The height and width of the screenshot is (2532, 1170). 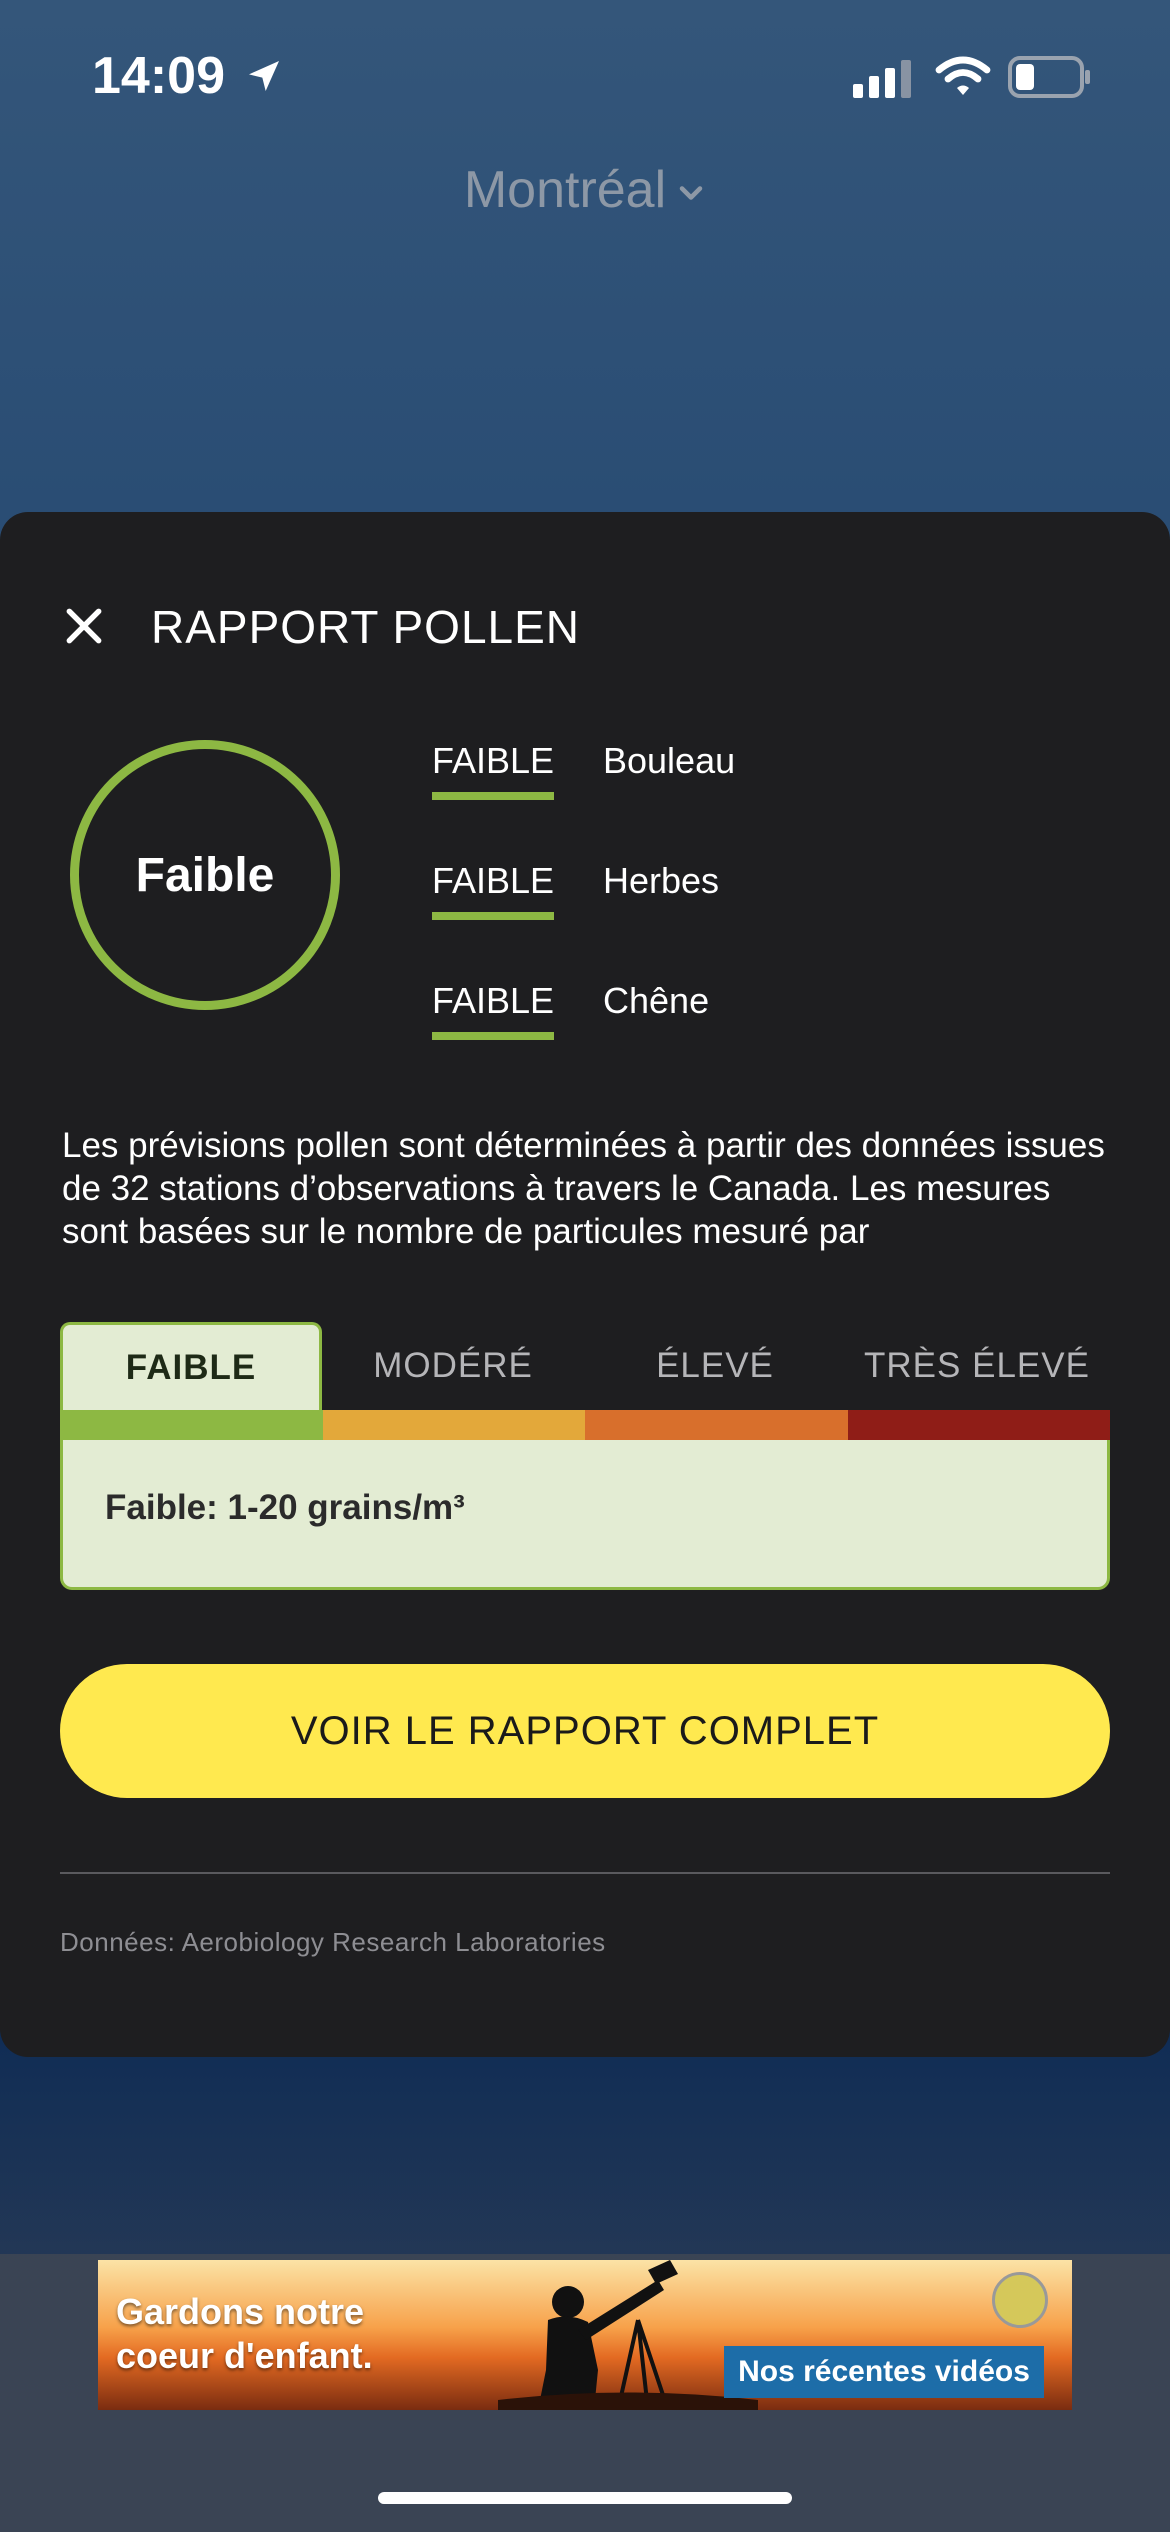 I want to click on city-selector: Montréal, so click(x=585, y=190).